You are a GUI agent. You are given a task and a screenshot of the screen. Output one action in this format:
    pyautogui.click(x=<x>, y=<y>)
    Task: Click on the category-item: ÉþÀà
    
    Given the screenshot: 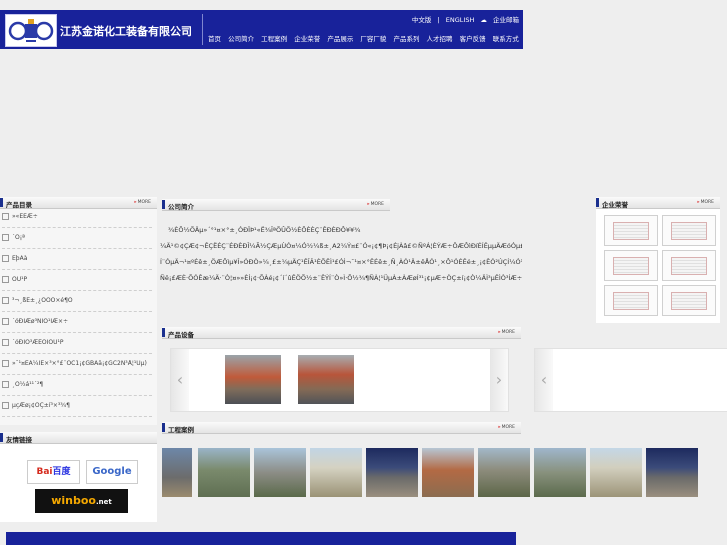 What is the action you would take?
    pyautogui.click(x=77, y=262)
    